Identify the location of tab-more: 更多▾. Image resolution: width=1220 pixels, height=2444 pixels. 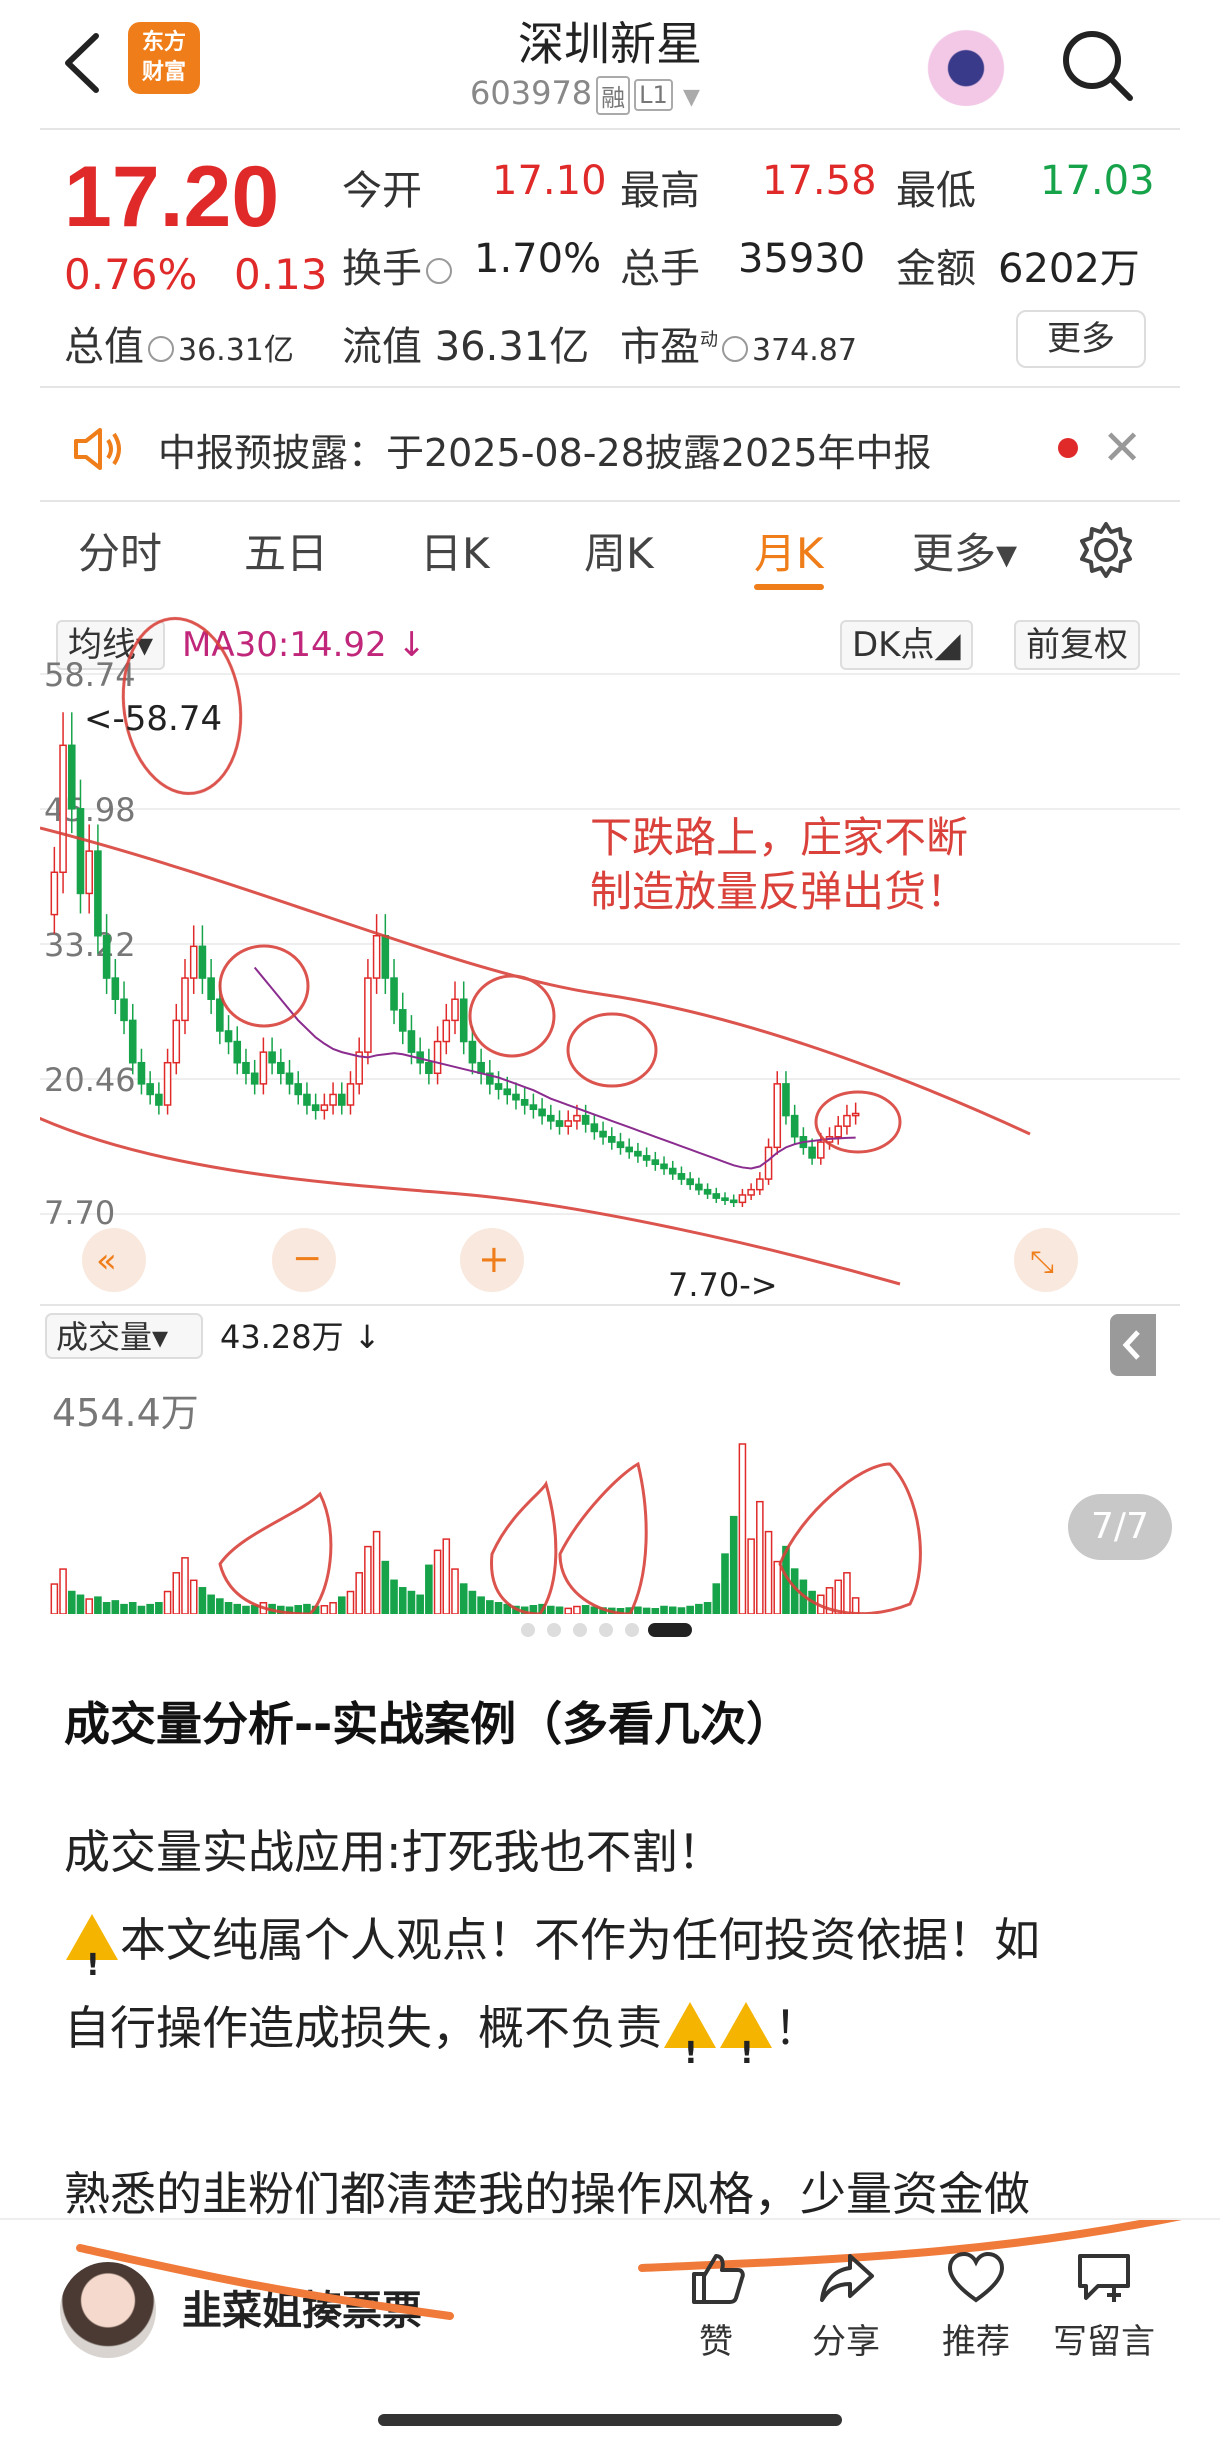
(964, 550).